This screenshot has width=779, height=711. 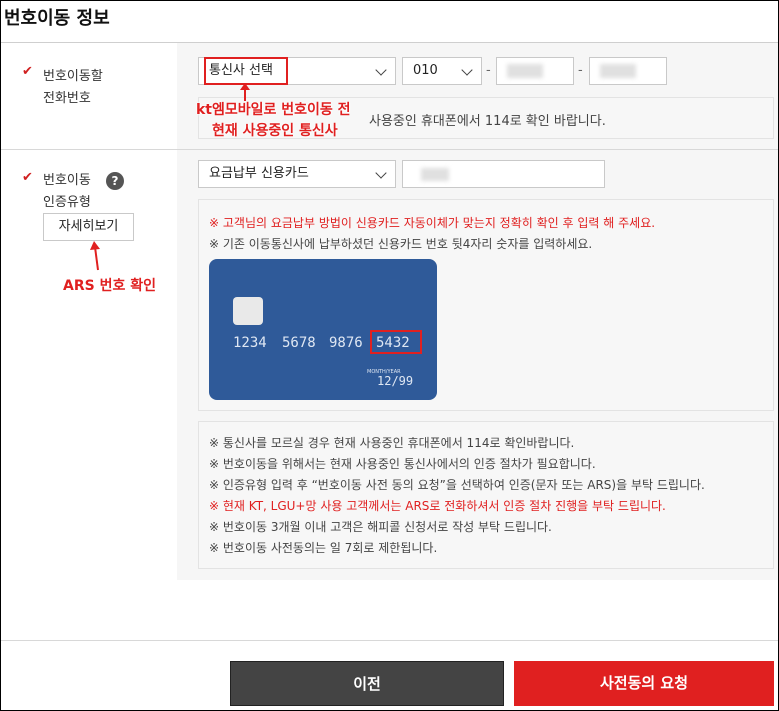 I want to click on prev-button: 이전, so click(x=367, y=683).